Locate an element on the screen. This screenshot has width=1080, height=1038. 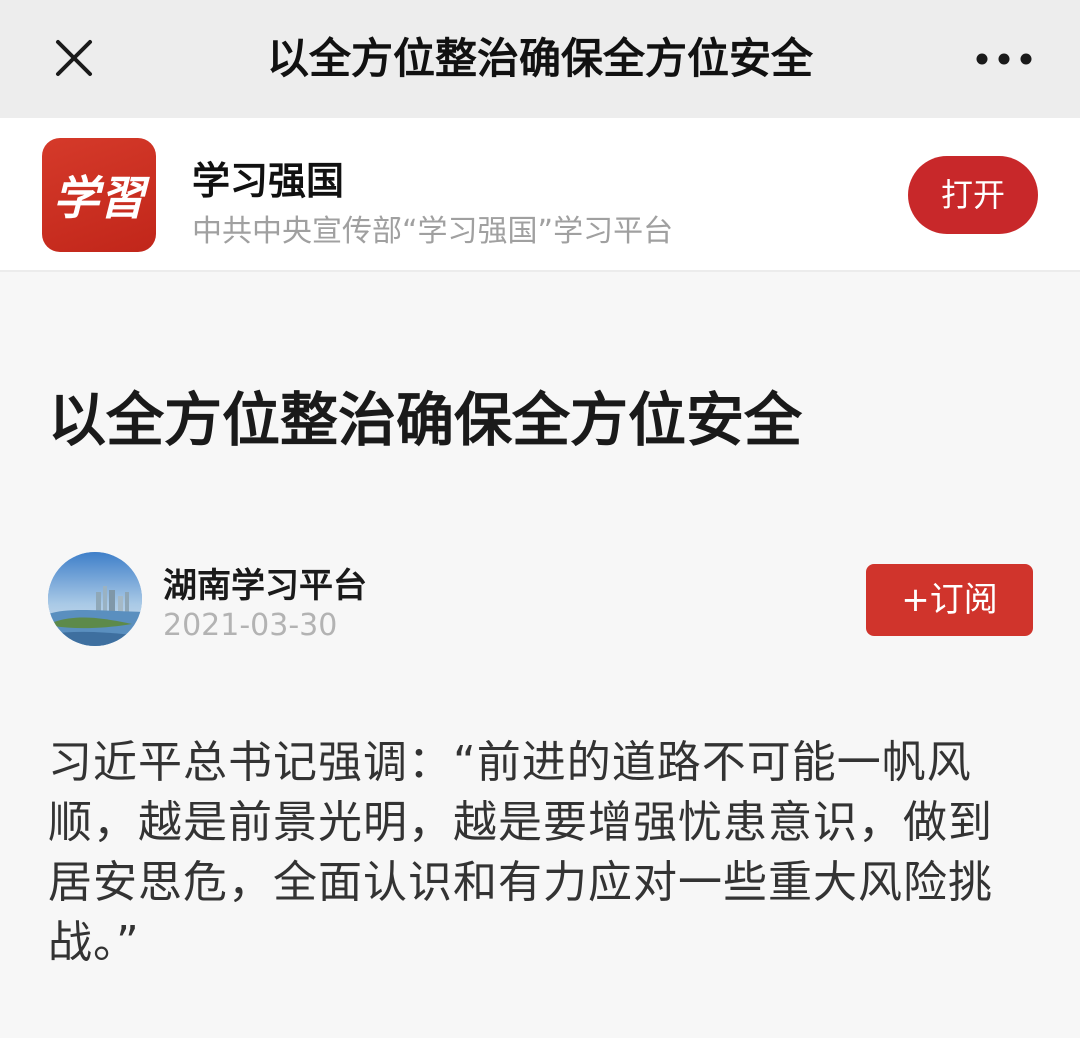
navbar: 以全方位整治确保全方位安全 is located at coordinates (540, 59).